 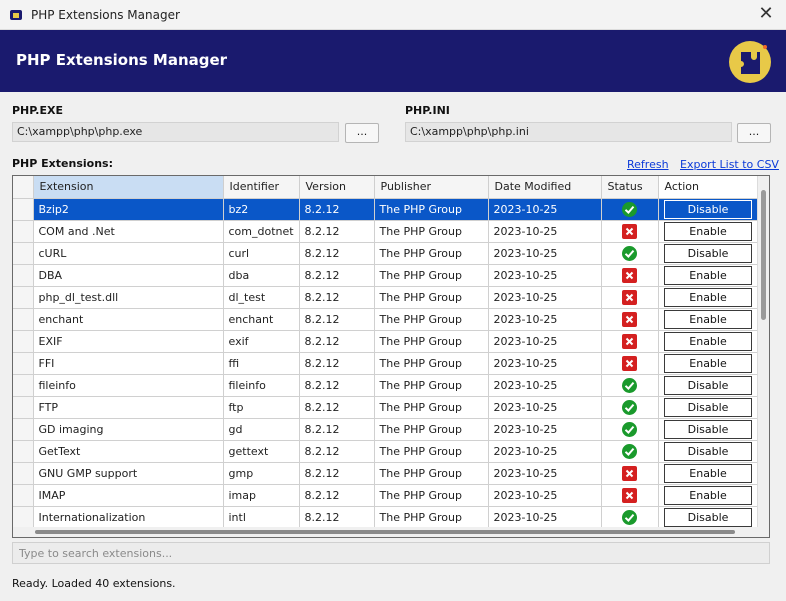 What do you see at coordinates (94, 583) in the screenshot?
I see `status-text: Ready. Loaded 40 extensions.` at bounding box center [94, 583].